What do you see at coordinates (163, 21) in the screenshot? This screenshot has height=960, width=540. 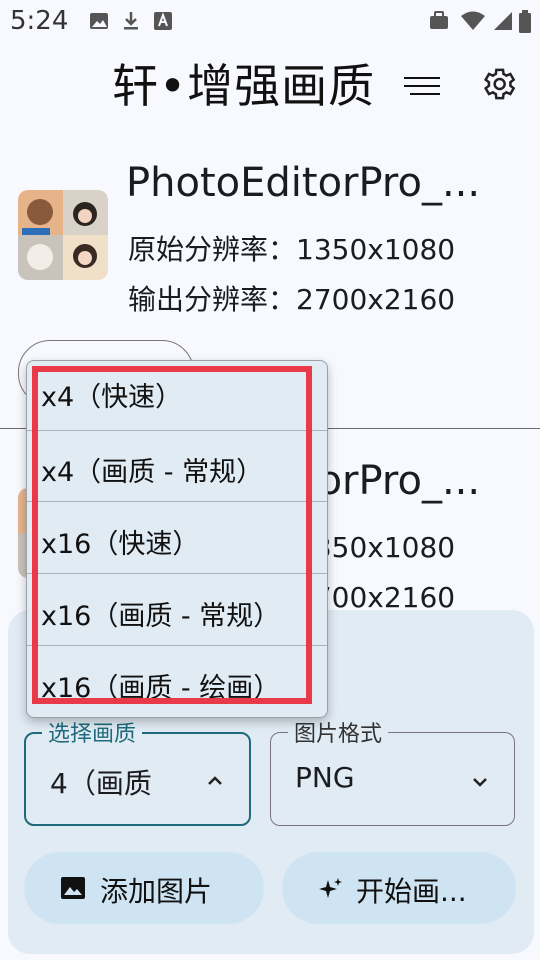 I see `font-icon` at bounding box center [163, 21].